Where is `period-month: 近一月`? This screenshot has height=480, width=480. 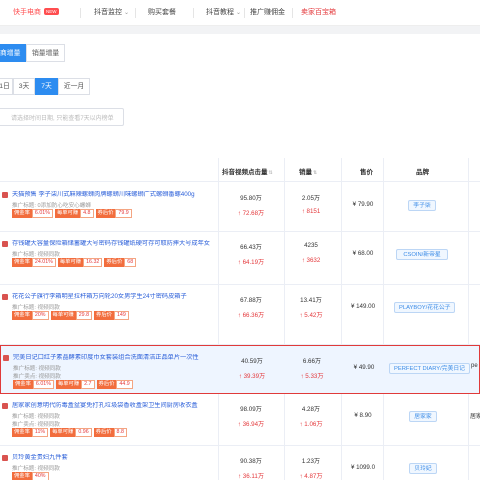 period-month: 近一月 is located at coordinates (74, 86).